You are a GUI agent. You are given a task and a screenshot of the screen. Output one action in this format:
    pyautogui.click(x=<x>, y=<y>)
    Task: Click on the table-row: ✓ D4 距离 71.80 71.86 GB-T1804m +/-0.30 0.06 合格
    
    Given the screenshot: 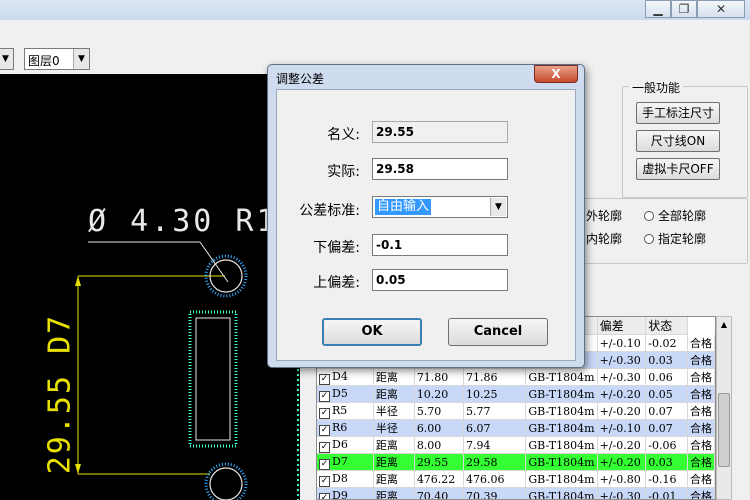 What is the action you would take?
    pyautogui.click(x=516, y=377)
    